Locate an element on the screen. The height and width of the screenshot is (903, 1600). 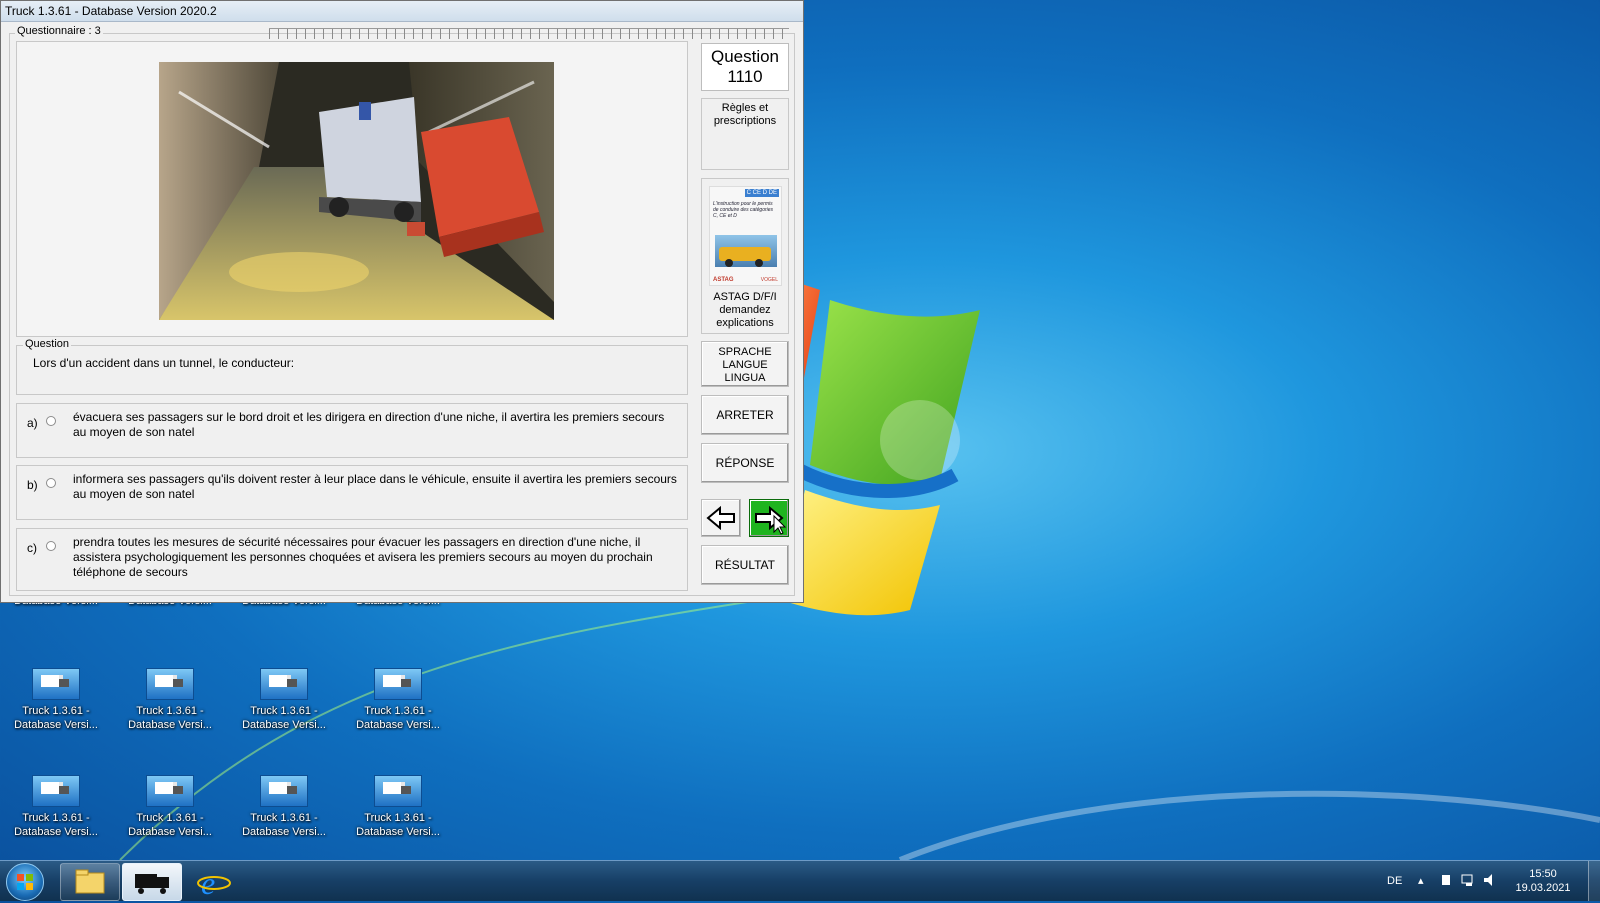
stop-button-label: ARRETER is located at coordinates (745, 415).